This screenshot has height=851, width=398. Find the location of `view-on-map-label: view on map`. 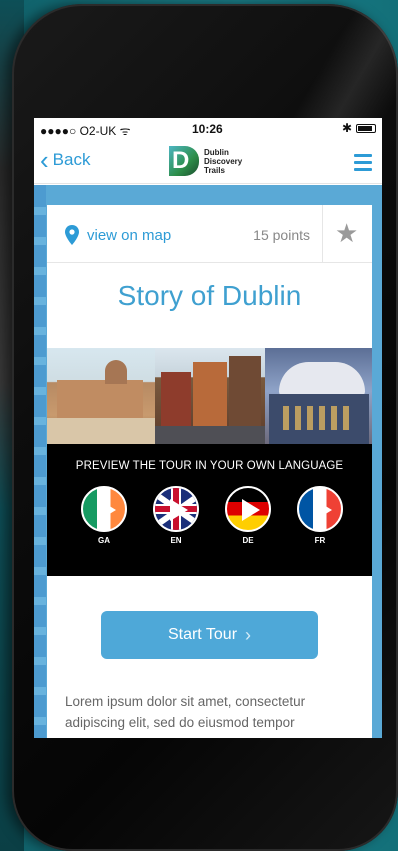

view-on-map-label: view on map is located at coordinates (129, 235).